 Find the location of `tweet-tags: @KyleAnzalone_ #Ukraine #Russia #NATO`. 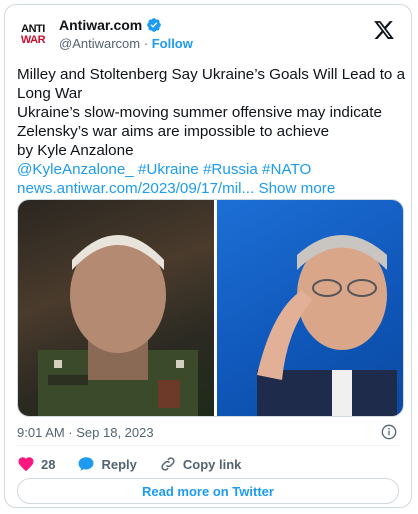

tweet-tags: @KyleAnzalone_ #Ukraine #Russia #NATO is located at coordinates (209, 169).